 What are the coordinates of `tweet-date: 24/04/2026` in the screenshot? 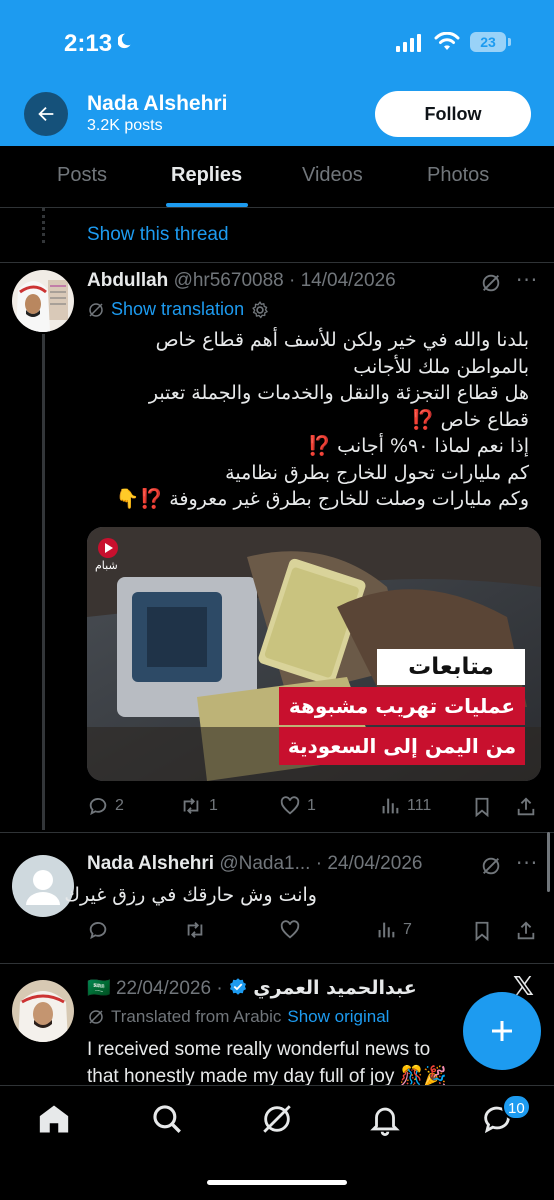 It's located at (374, 863).